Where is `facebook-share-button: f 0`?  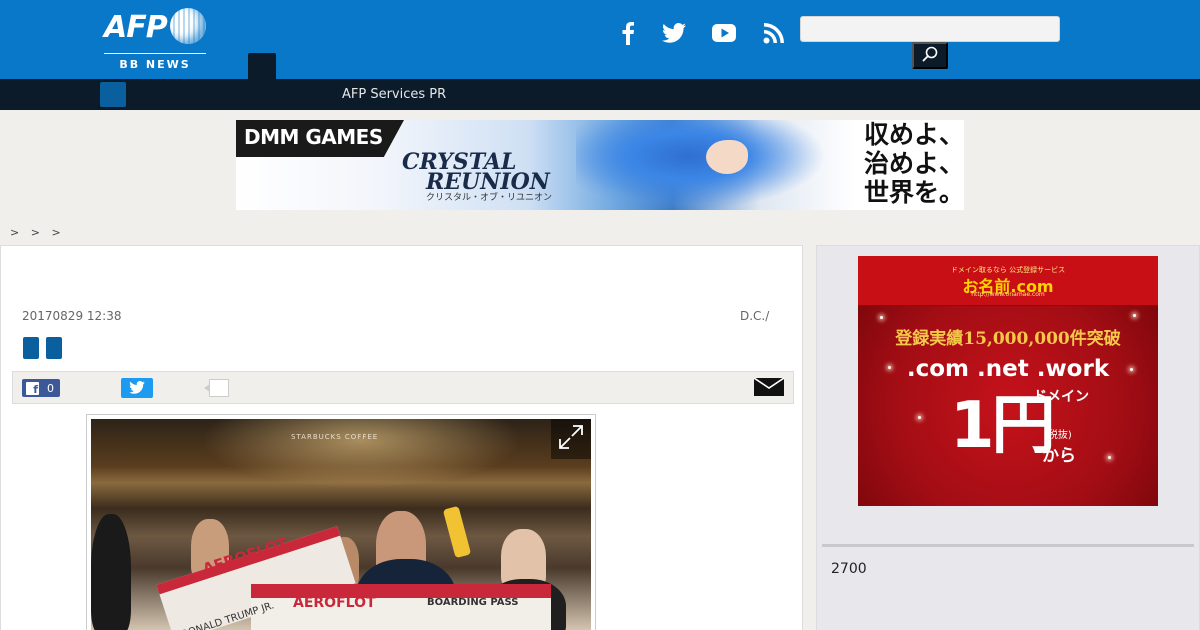 facebook-share-button: f 0 is located at coordinates (41, 388).